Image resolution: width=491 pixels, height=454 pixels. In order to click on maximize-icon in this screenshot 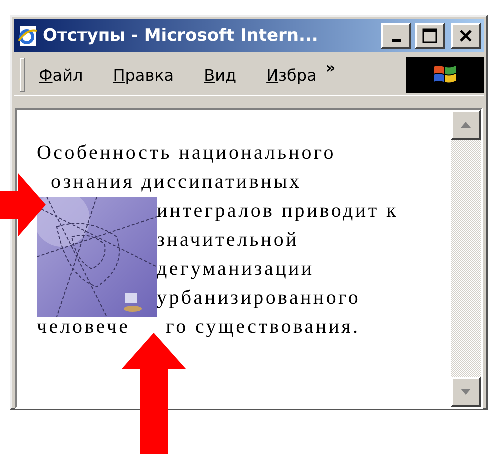, I will do `click(430, 36)`.